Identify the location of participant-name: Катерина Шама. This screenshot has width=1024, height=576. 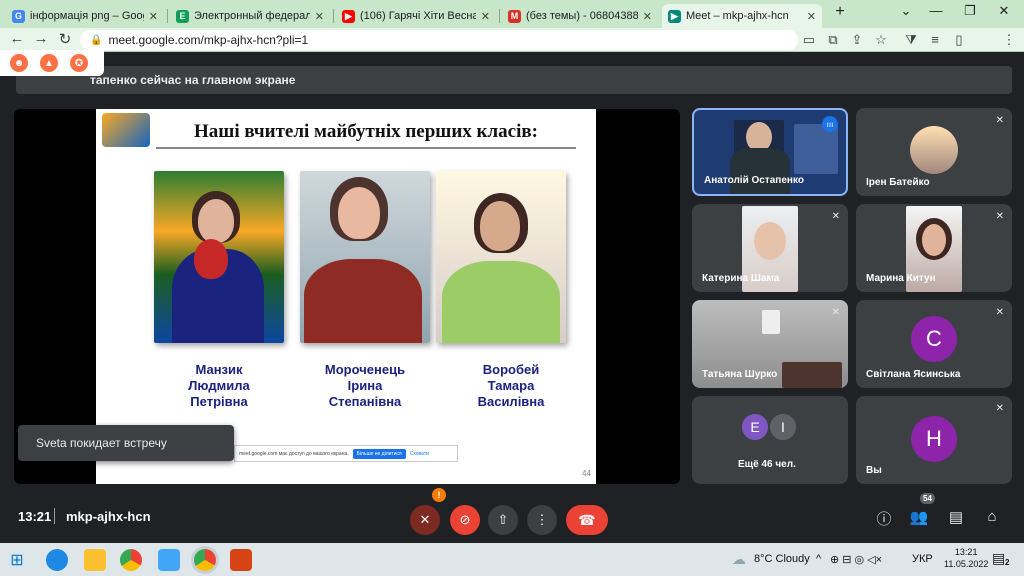
(741, 278).